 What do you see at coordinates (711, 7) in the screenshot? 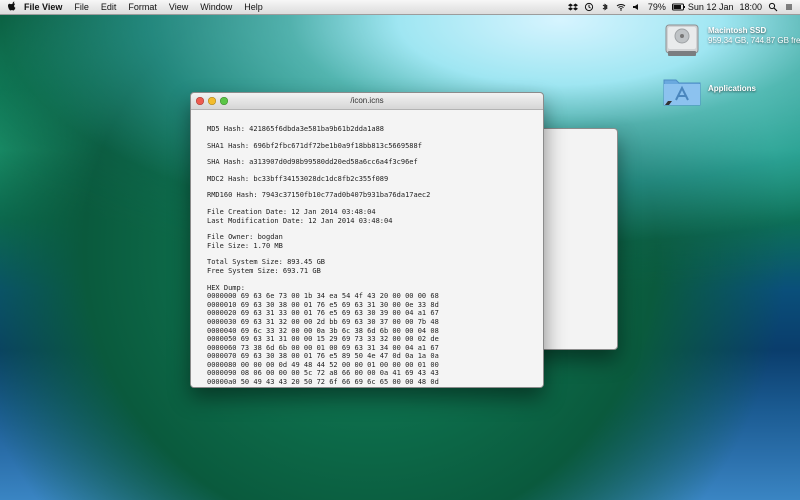
I see `date-label: Sun 12 Jan` at bounding box center [711, 7].